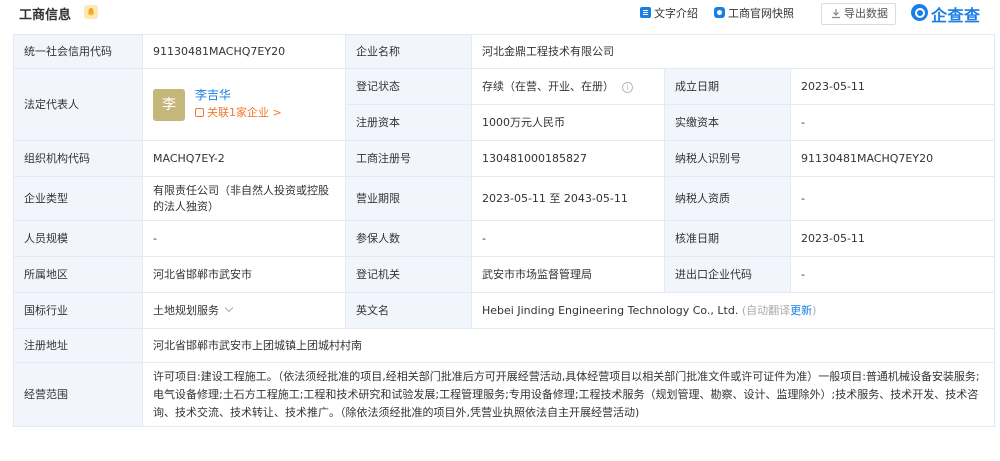 The height and width of the screenshot is (461, 1000). I want to click on industry-dropdown: 土地规划服务, so click(244, 310).